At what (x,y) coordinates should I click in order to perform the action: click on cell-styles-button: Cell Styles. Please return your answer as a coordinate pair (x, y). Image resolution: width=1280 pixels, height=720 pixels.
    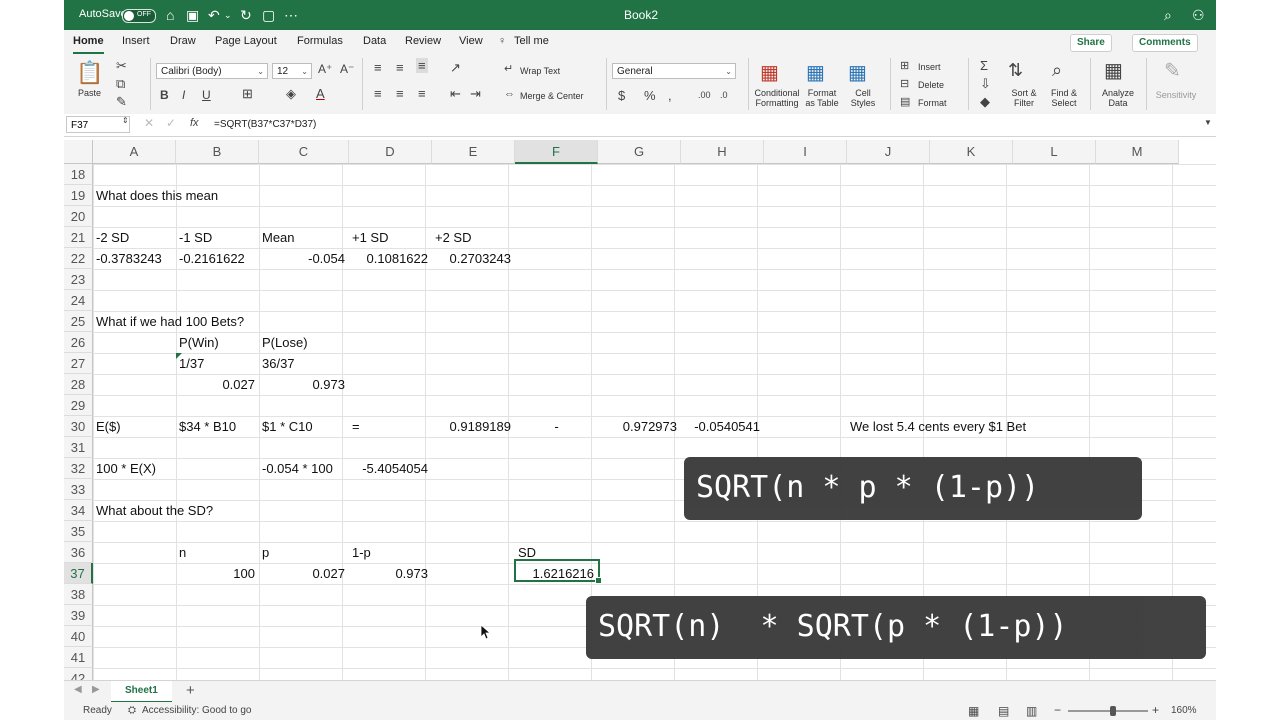
    Looking at the image, I should click on (863, 98).